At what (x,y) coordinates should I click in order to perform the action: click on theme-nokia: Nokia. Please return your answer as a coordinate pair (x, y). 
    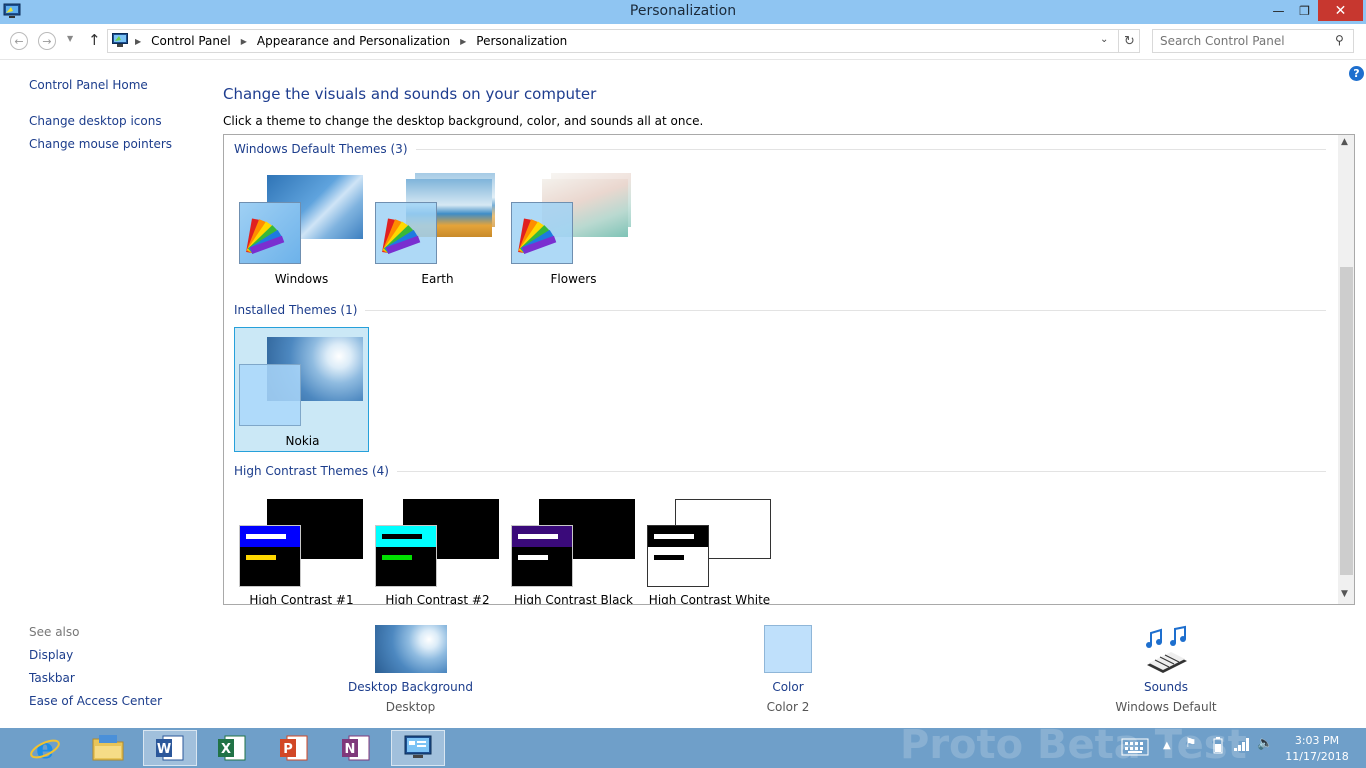
    Looking at the image, I should click on (301, 389).